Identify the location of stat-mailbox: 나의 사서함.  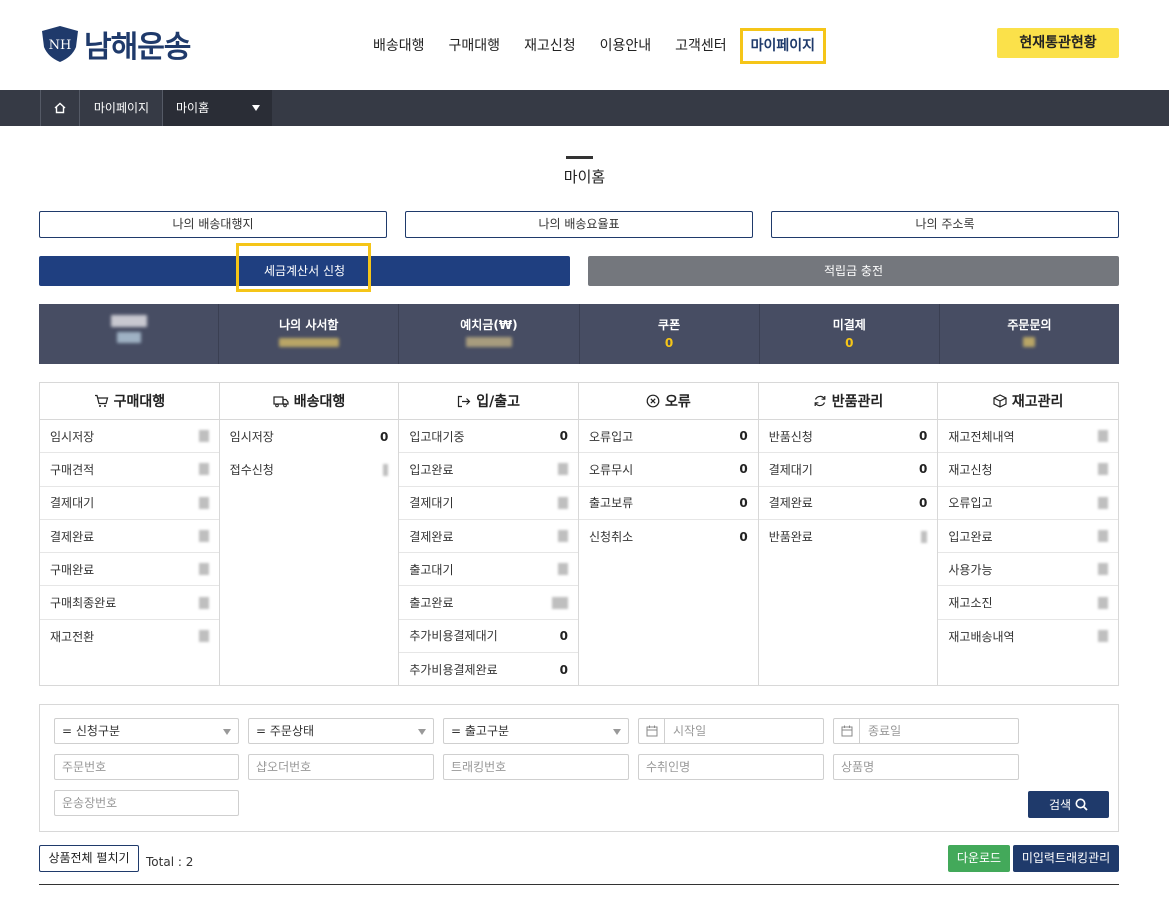
(309, 334).